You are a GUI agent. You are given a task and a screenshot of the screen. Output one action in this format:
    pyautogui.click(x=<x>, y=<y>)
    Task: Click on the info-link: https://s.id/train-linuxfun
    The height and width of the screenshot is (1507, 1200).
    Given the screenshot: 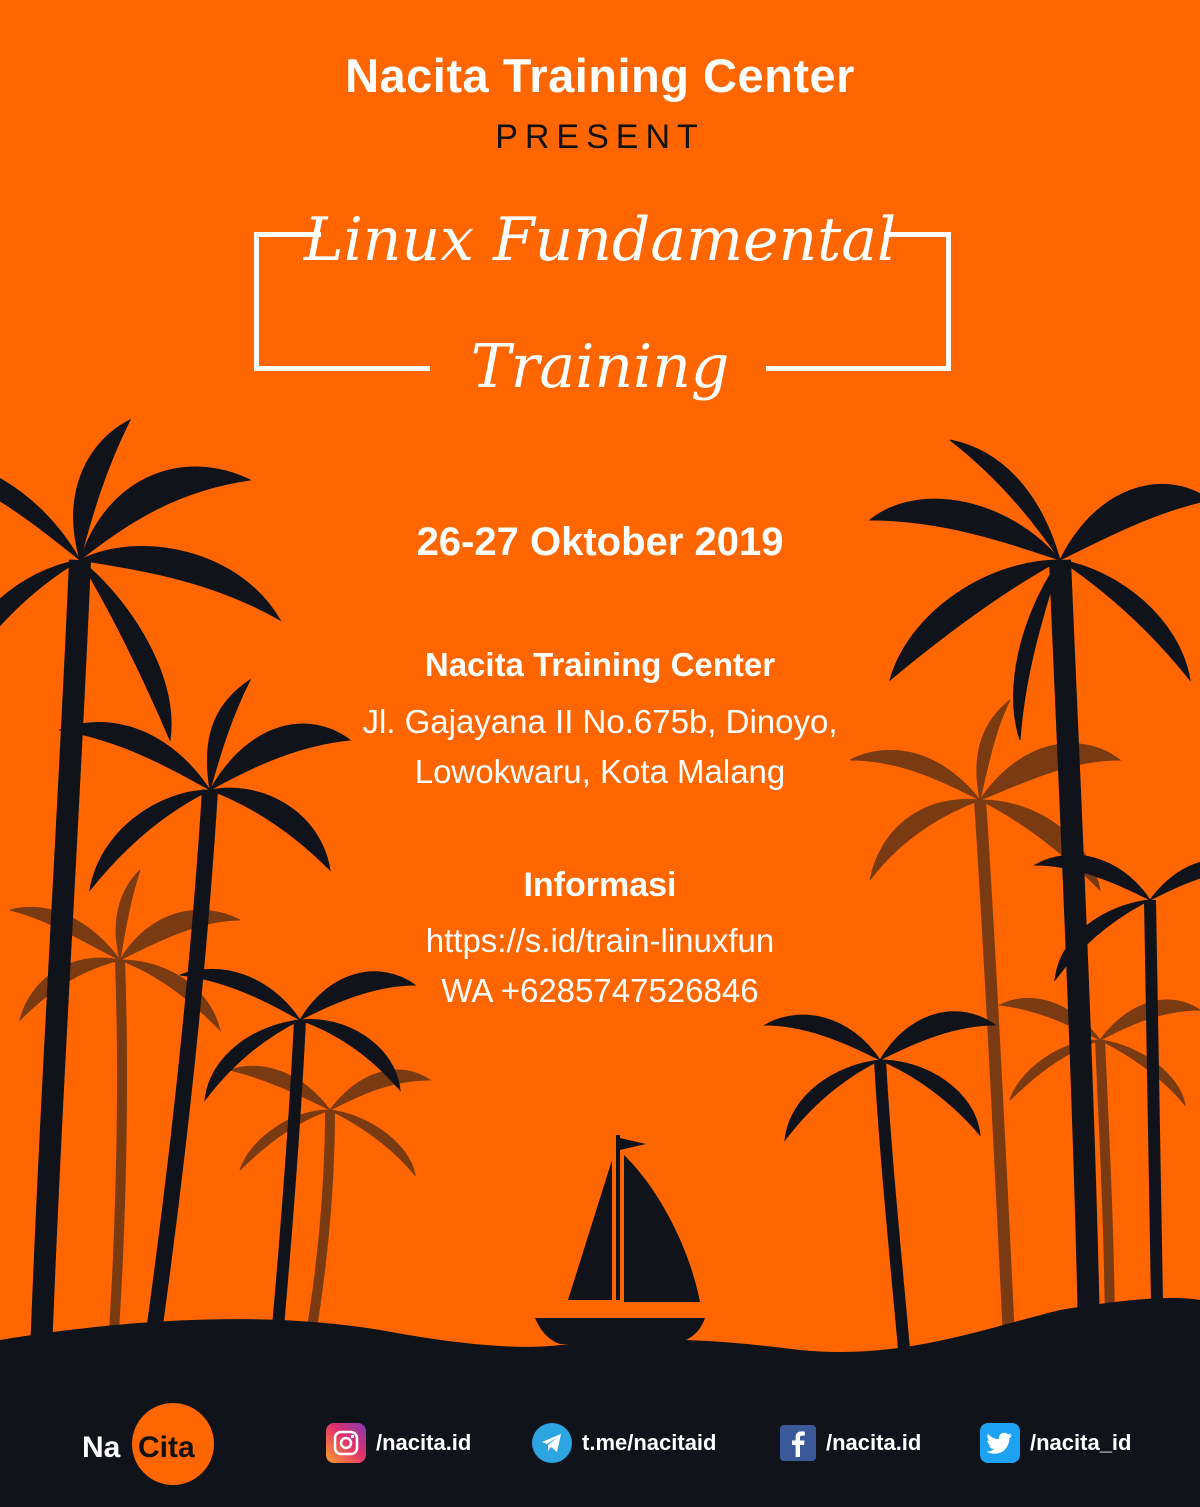 What is the action you would take?
    pyautogui.click(x=600, y=941)
    